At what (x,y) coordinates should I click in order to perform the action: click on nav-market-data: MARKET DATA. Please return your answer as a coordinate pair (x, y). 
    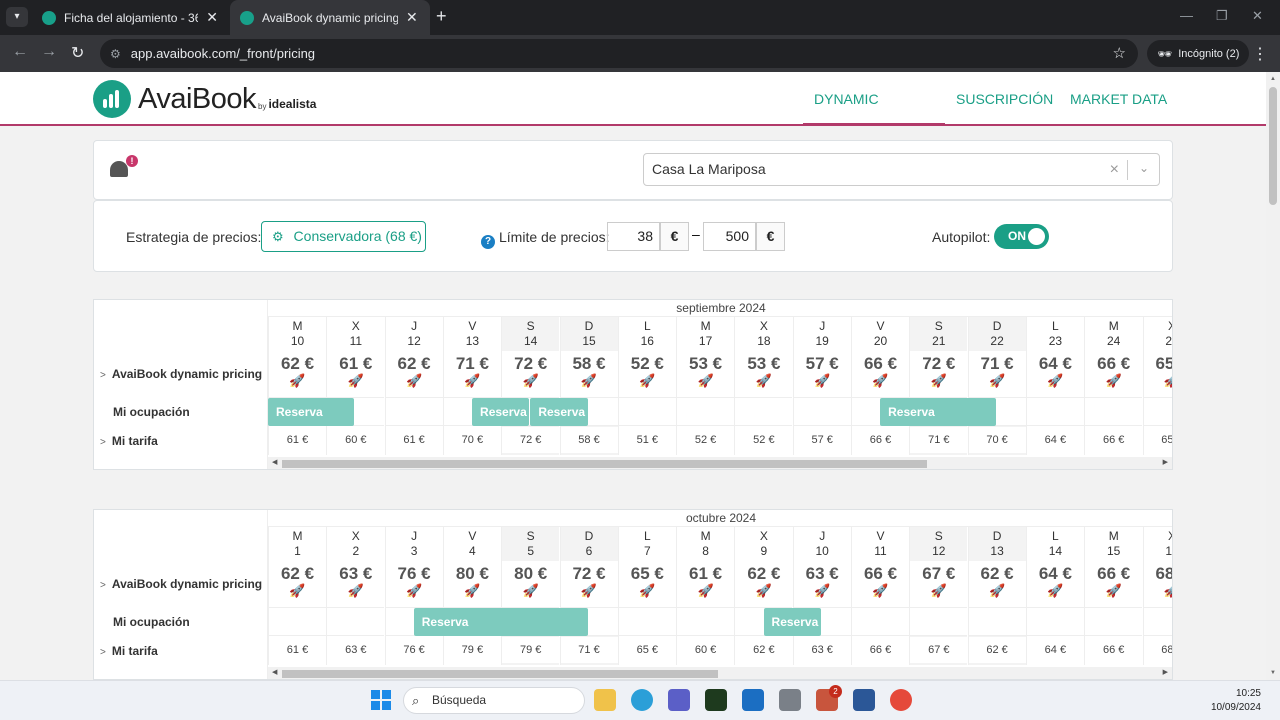
    Looking at the image, I should click on (1118, 99).